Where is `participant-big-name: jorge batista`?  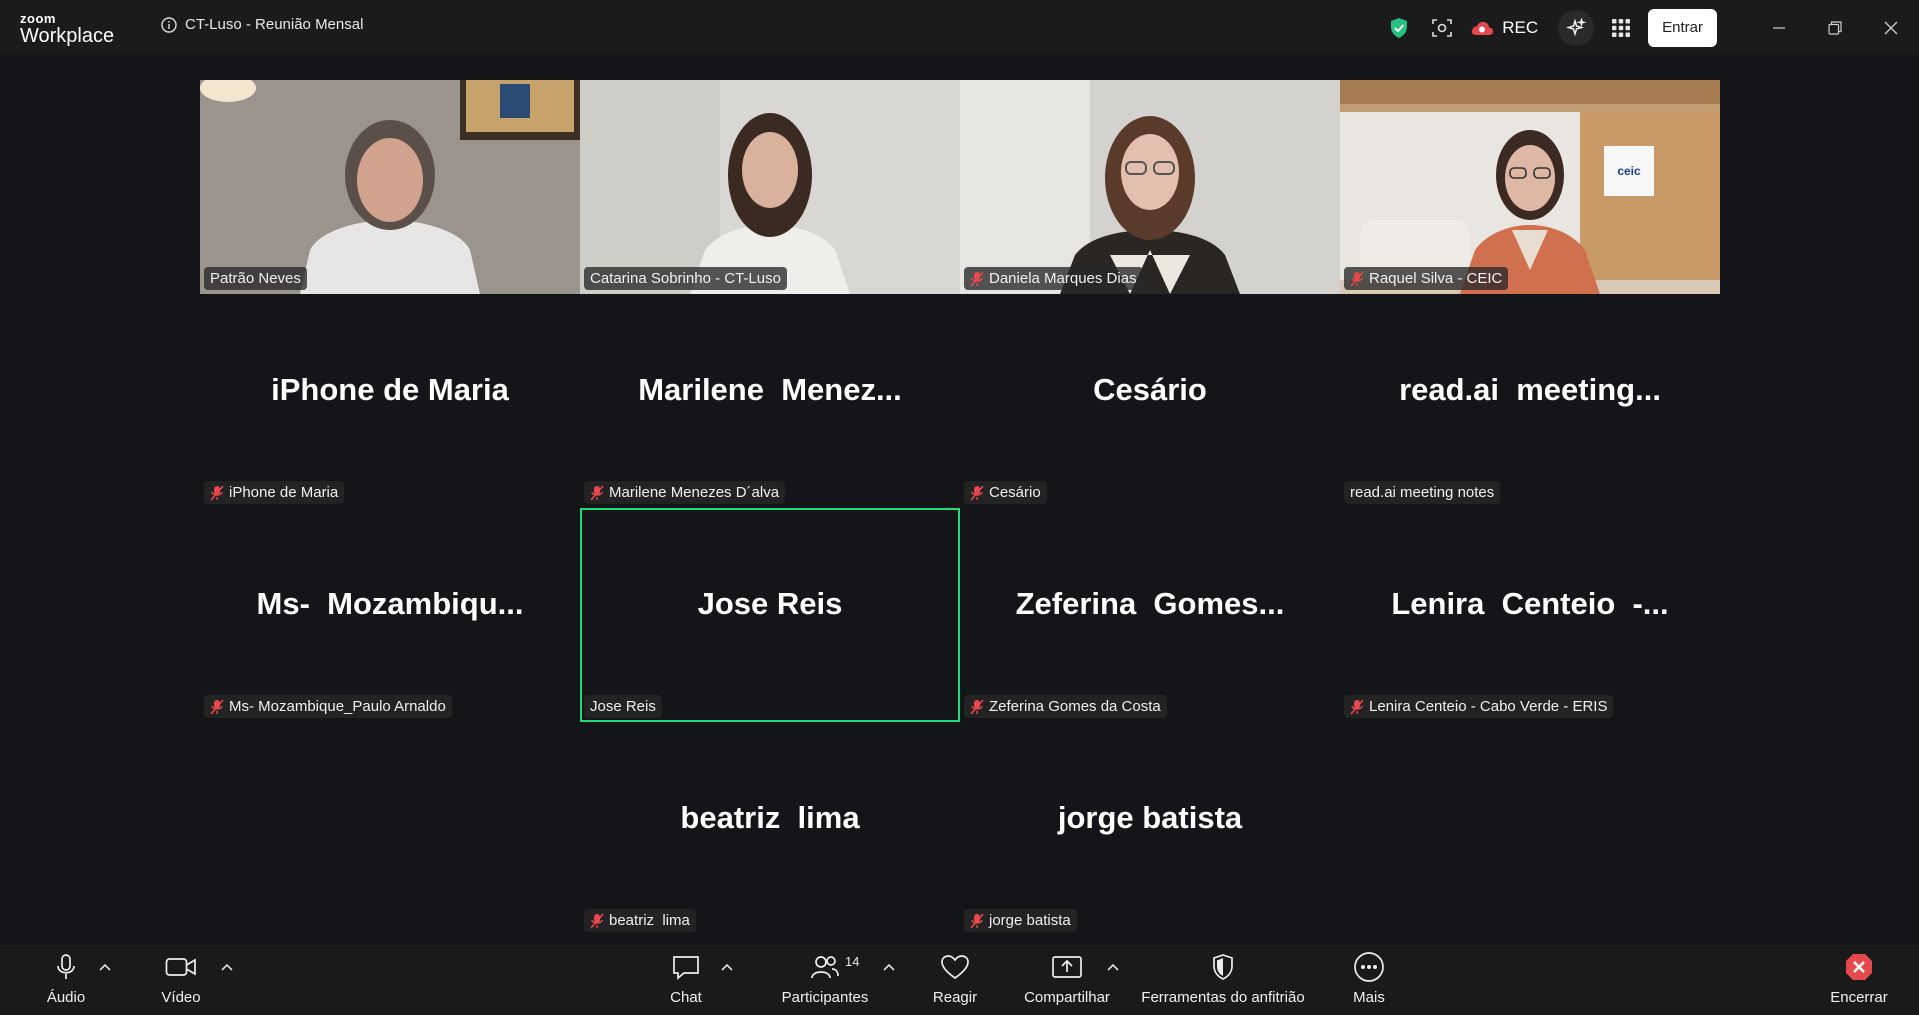
participant-big-name: jorge batista is located at coordinates (1150, 817).